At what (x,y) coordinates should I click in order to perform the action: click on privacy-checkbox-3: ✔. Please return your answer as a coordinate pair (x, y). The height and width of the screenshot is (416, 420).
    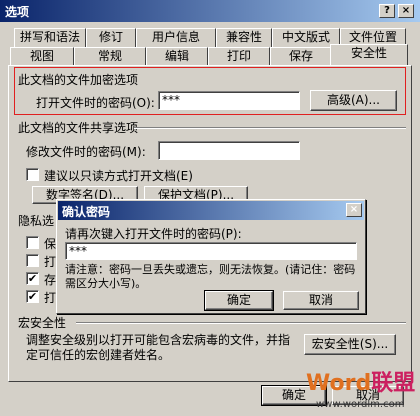
    Looking at the image, I should click on (32, 278).